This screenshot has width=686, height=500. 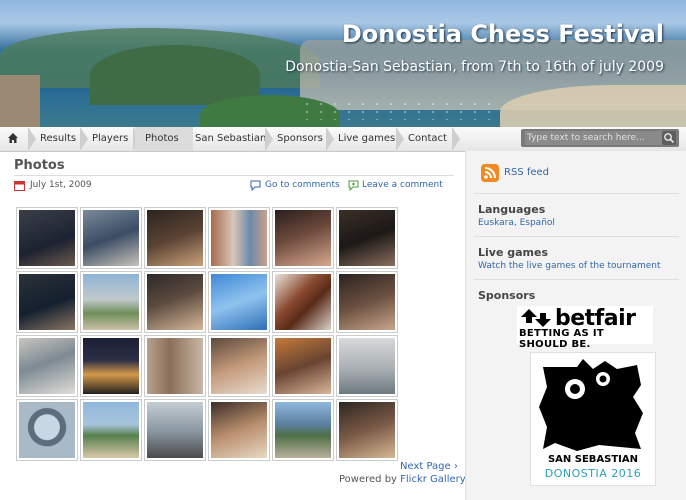 I want to click on nav-item-live-games: Live games, so click(x=366, y=139).